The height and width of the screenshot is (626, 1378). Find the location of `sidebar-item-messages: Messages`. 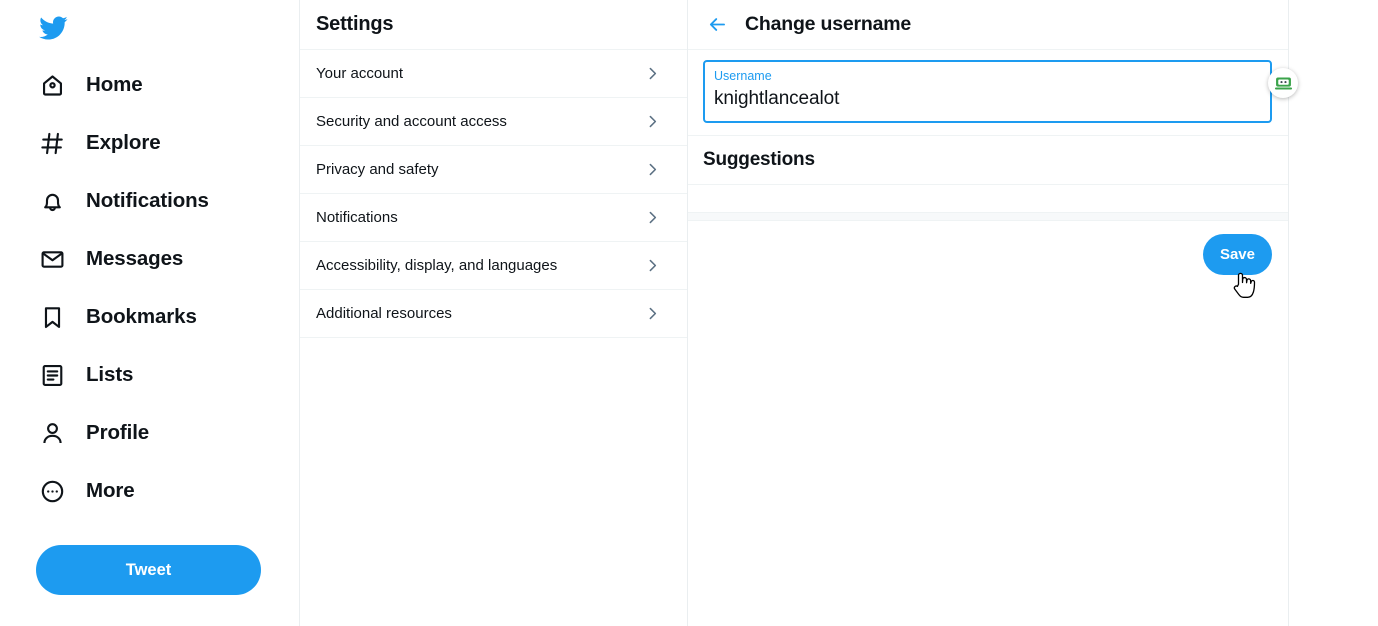

sidebar-item-messages: Messages is located at coordinates (149, 259).